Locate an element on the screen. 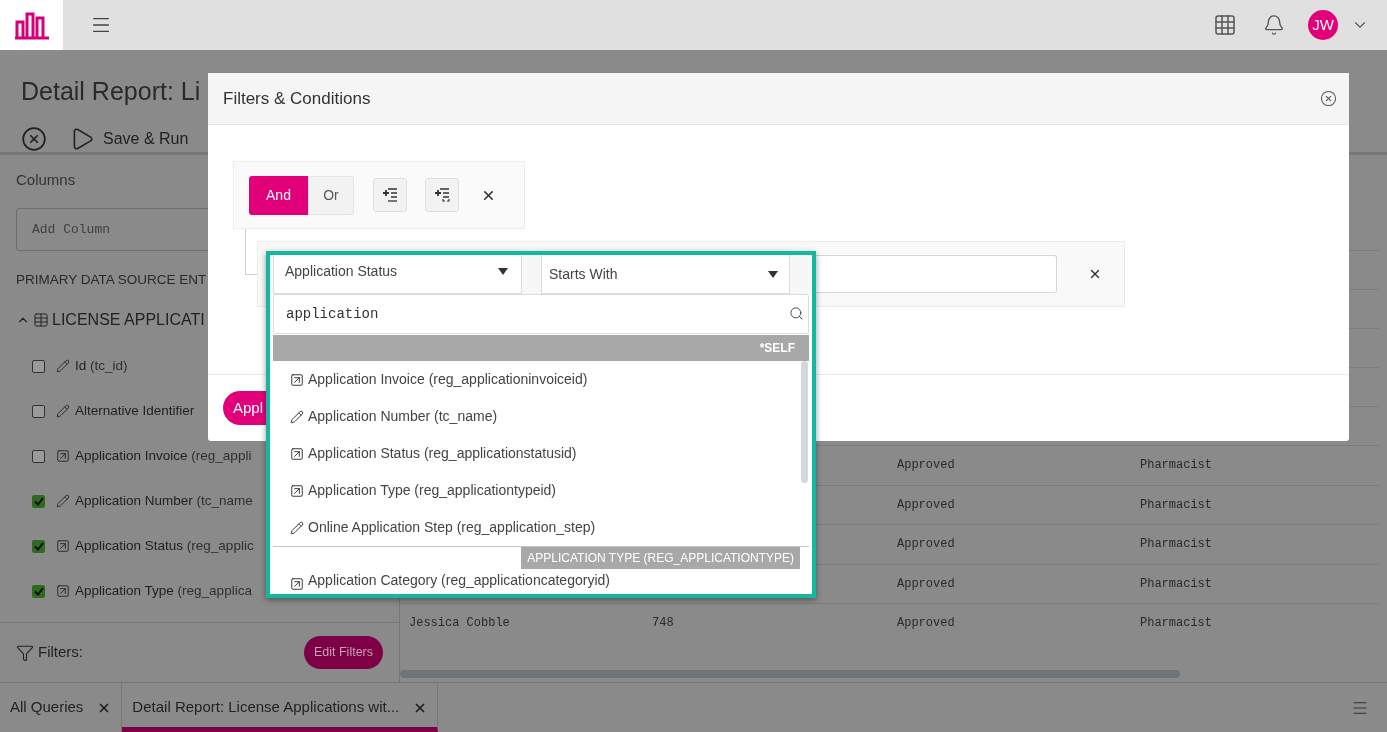 This screenshot has height=732, width=1387. logic-toggle: Or is located at coordinates (331, 195).